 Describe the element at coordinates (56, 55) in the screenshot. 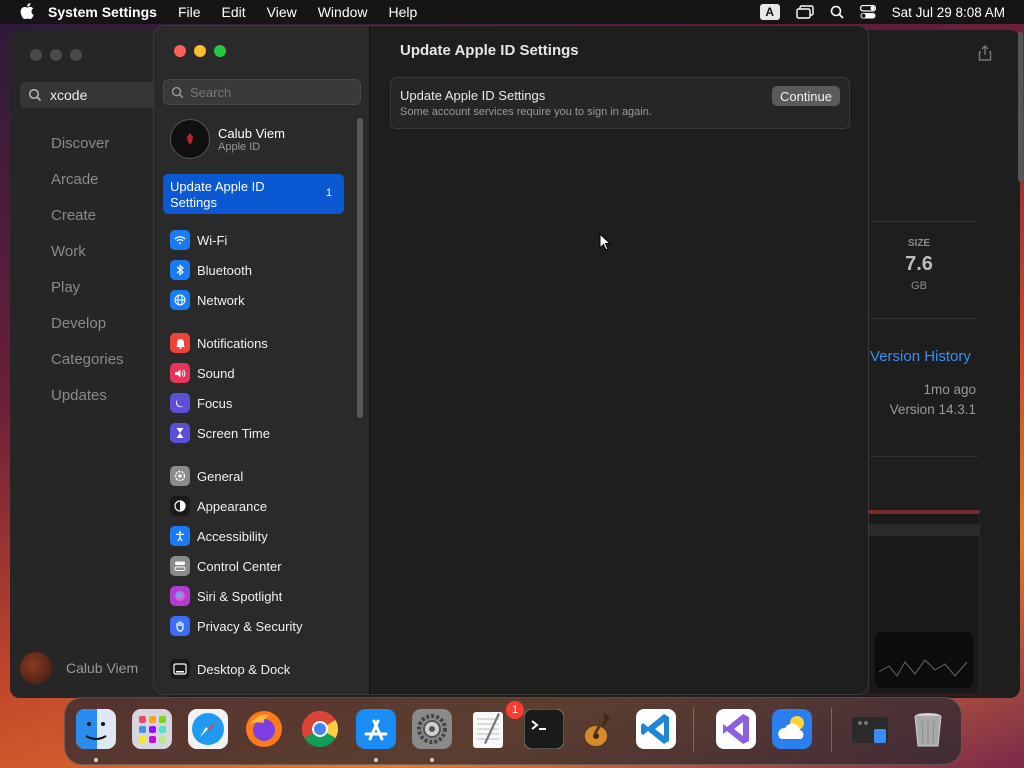

I see `minimize-button-inactive` at that location.